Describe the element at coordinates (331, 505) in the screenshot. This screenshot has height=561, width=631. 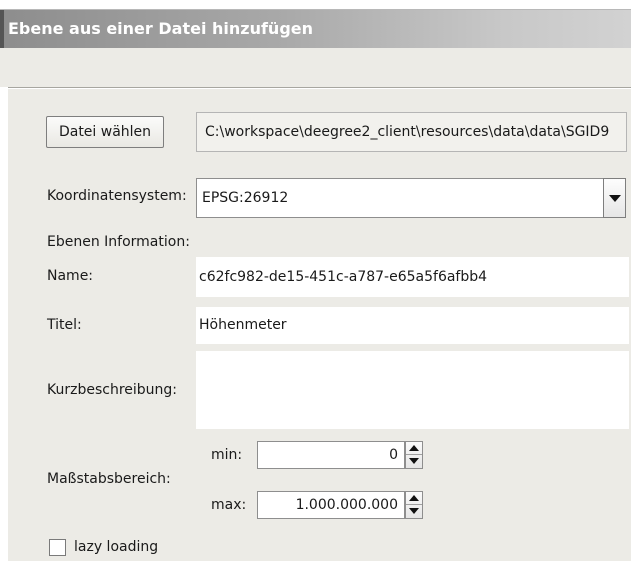
I see `scale-max-input: 1.000.000.000` at that location.